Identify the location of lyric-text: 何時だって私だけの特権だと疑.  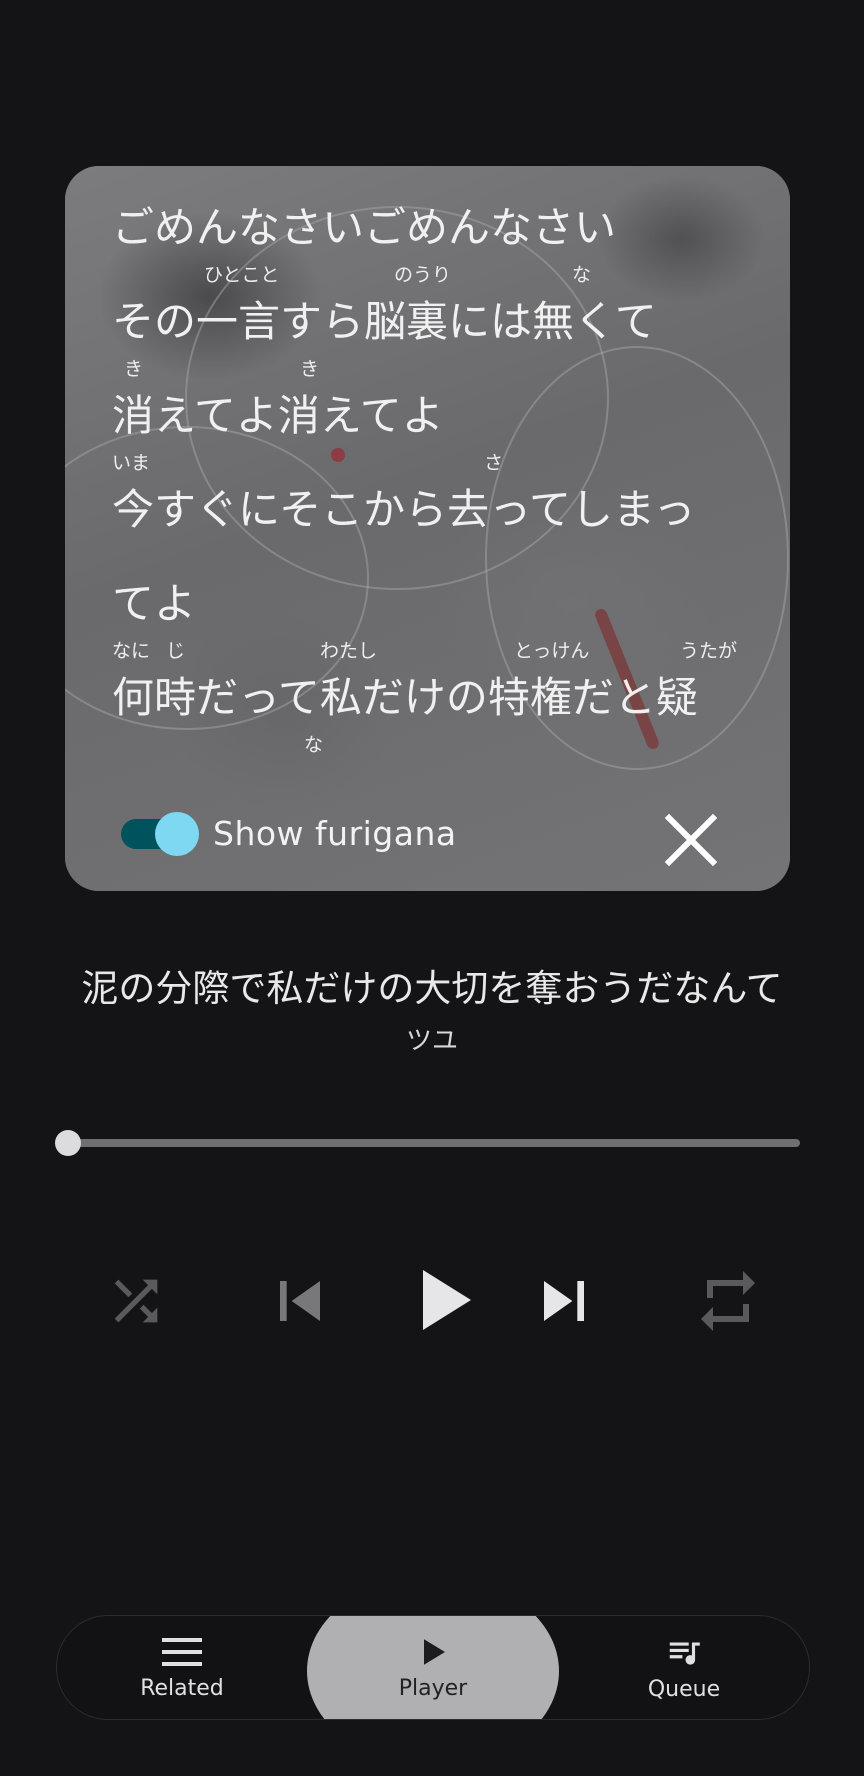
(405, 697).